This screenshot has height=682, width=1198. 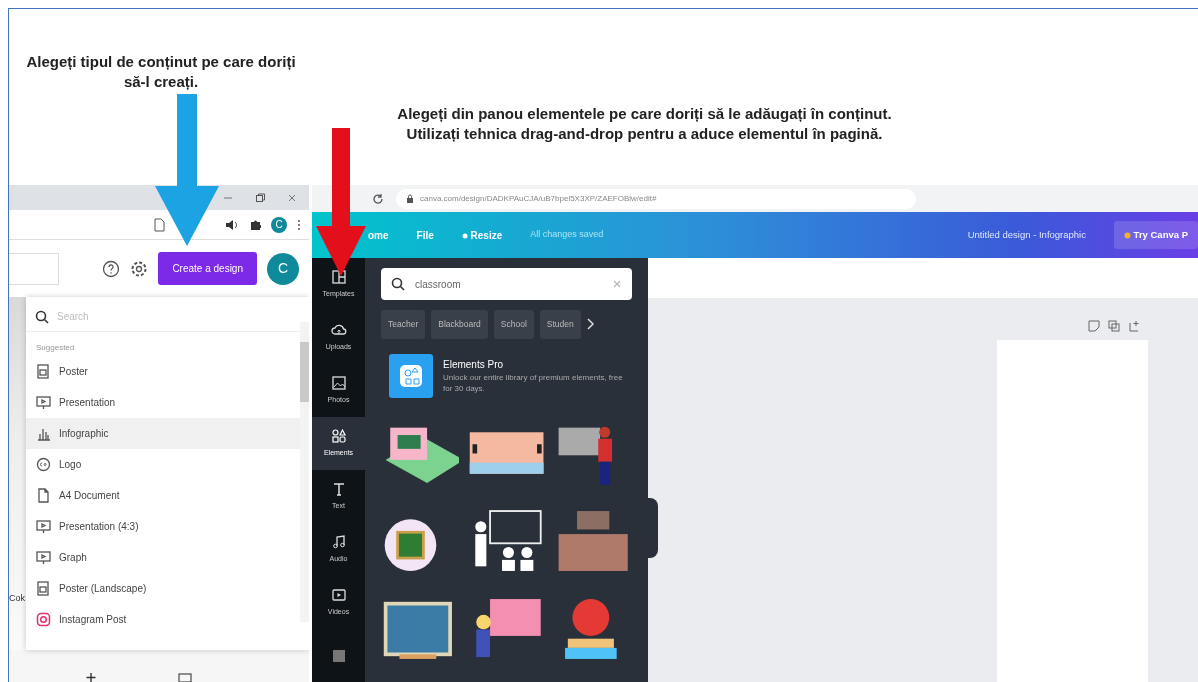 What do you see at coordinates (403, 324) in the screenshot?
I see `suggestion-chip: Teacher` at bounding box center [403, 324].